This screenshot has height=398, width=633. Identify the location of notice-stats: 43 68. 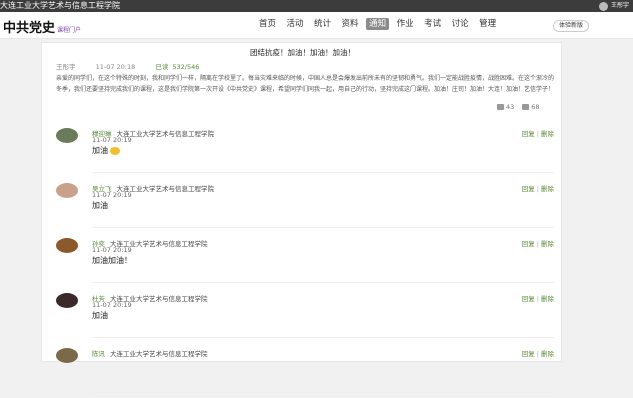
(518, 107).